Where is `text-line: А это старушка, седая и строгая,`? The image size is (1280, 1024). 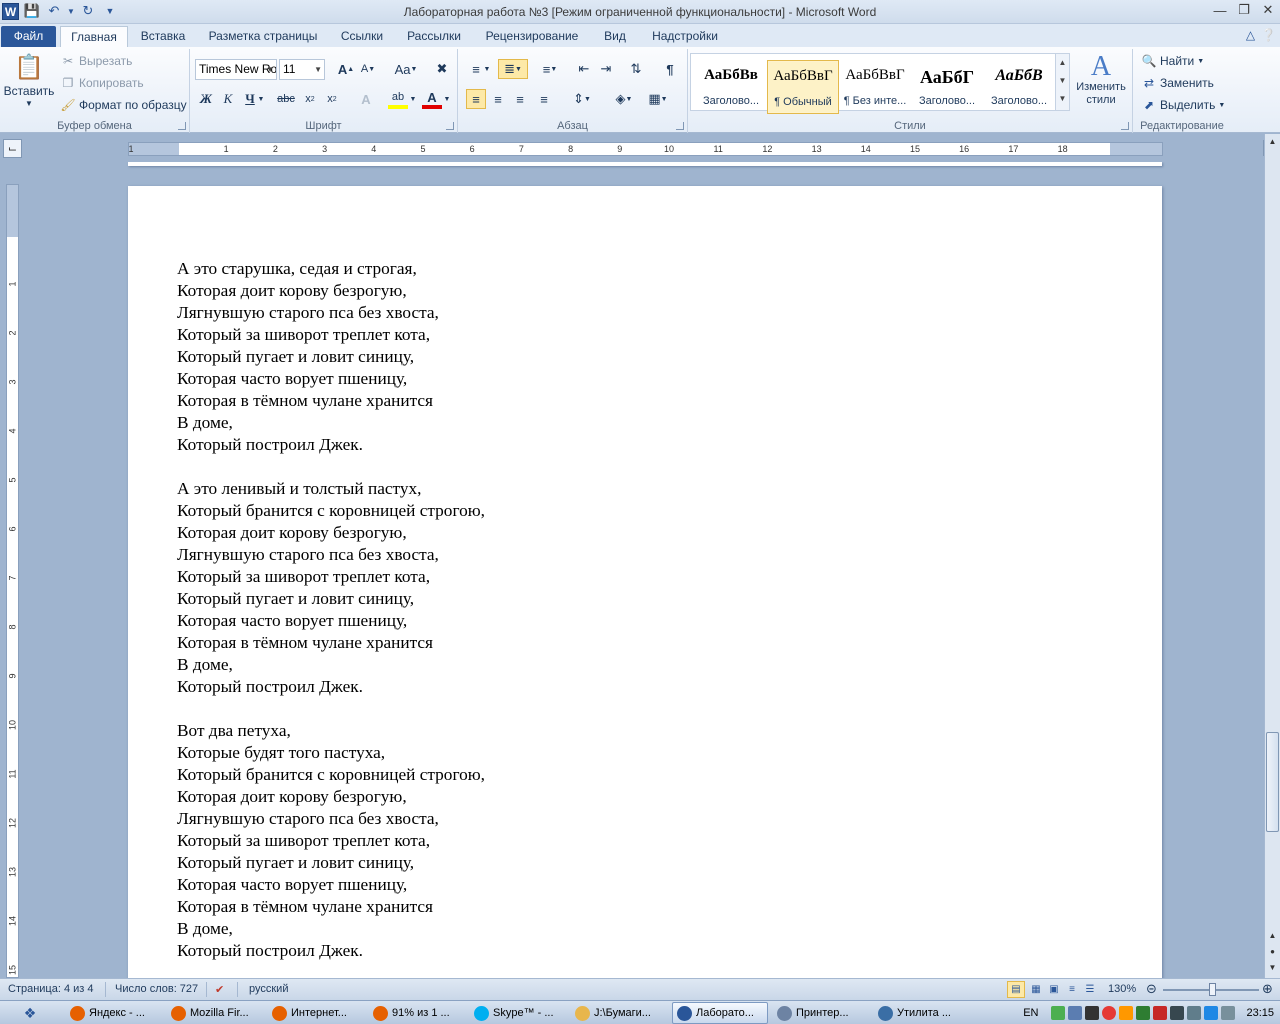 text-line: А это старушка, седая и строгая, is located at coordinates (331, 269).